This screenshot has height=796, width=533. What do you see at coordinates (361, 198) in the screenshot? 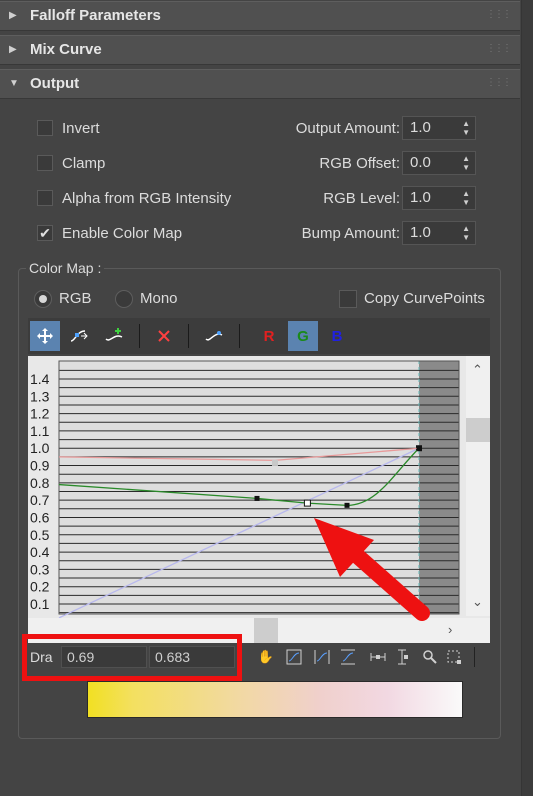
I see `rgb-level-label: RGB Level:` at bounding box center [361, 198].